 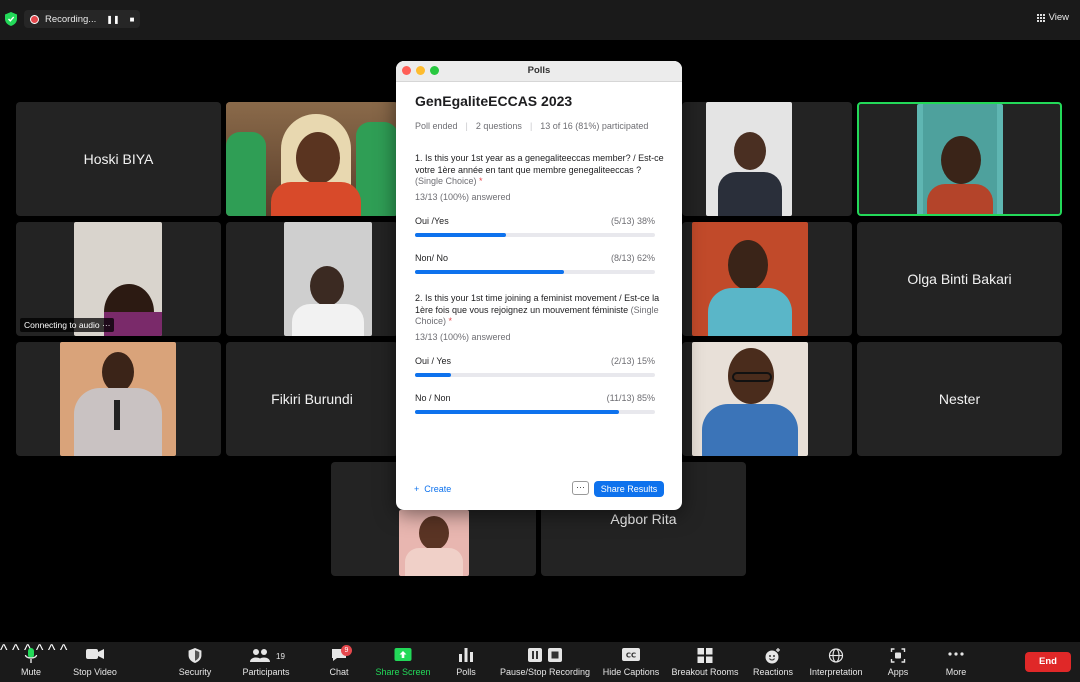 I want to click on chat-unread-badge: 9, so click(x=346, y=650).